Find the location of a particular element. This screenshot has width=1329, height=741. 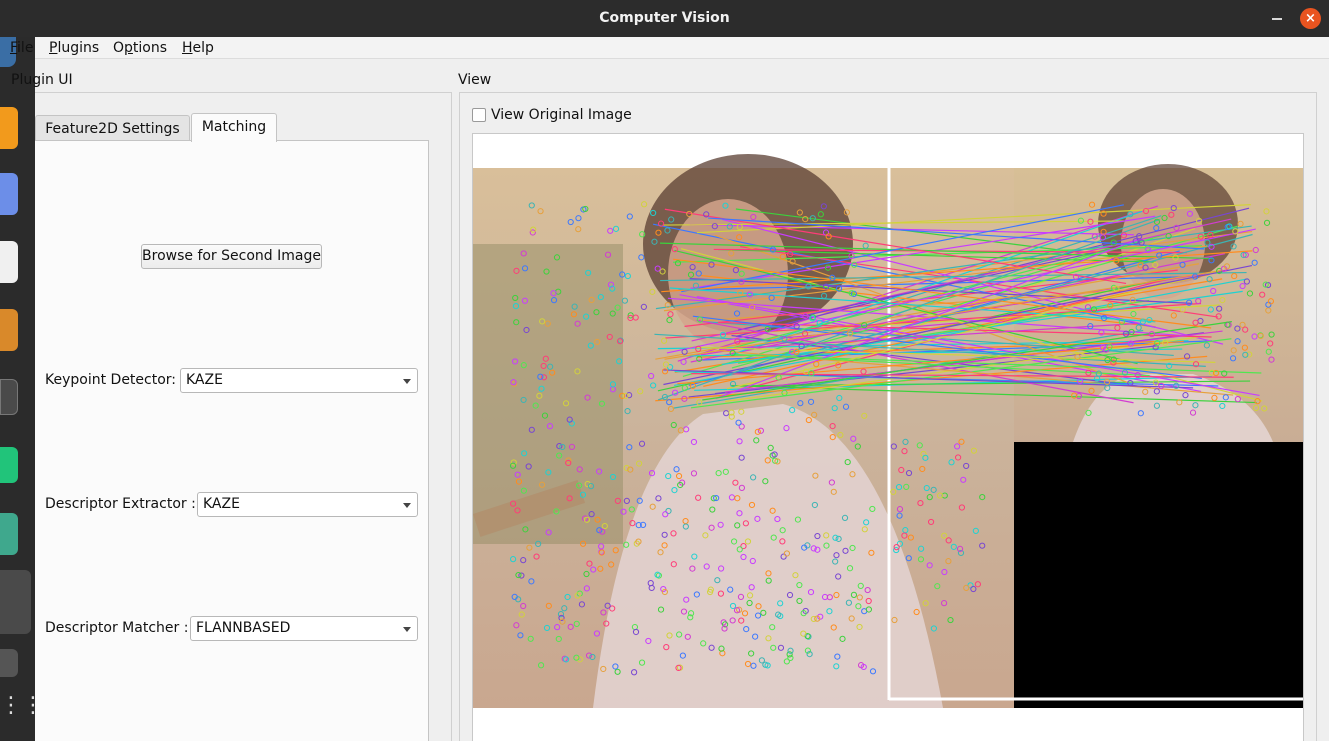

menu-help: Help is located at coordinates (198, 48).